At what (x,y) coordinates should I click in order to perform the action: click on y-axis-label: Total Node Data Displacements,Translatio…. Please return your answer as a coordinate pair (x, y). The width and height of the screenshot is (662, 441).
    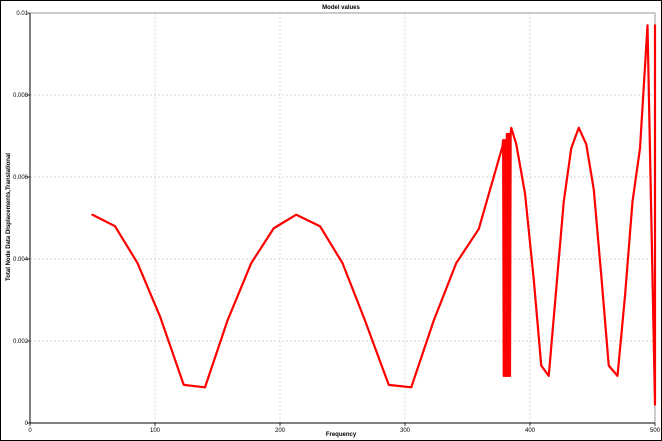
    Looking at the image, I should click on (9, 217).